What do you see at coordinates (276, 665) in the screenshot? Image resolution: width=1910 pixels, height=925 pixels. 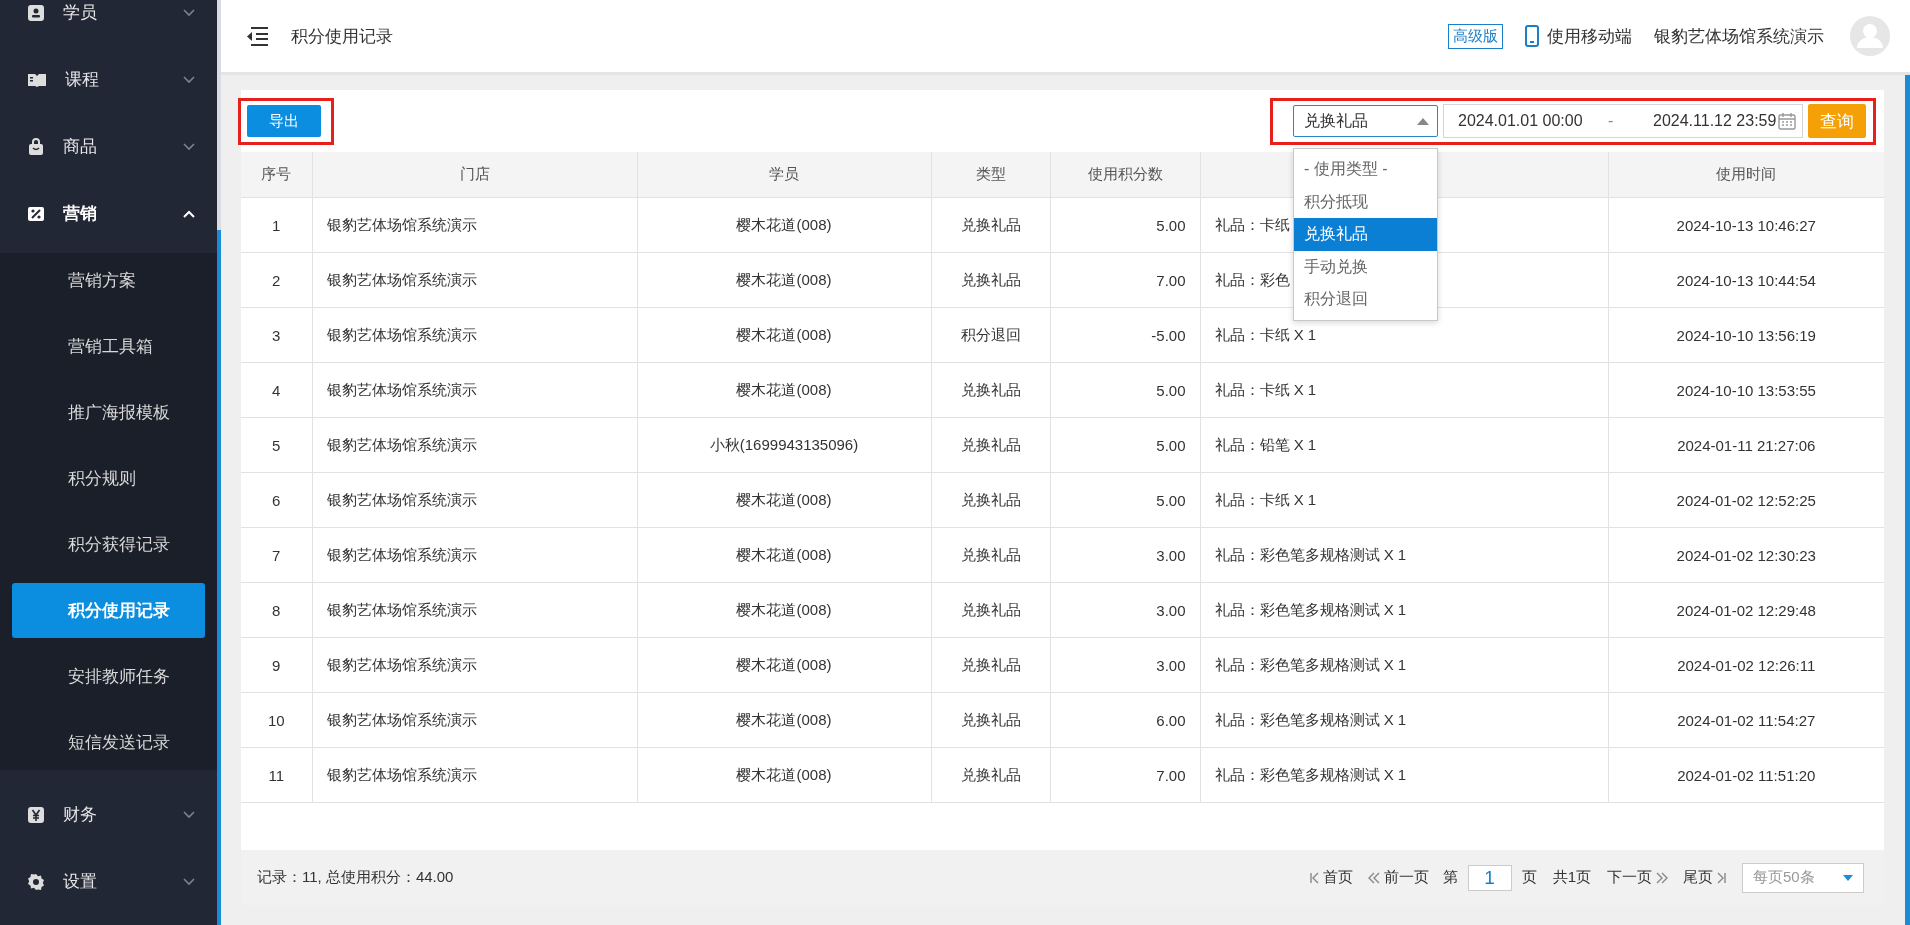 I see `table-cell: 9` at bounding box center [276, 665].